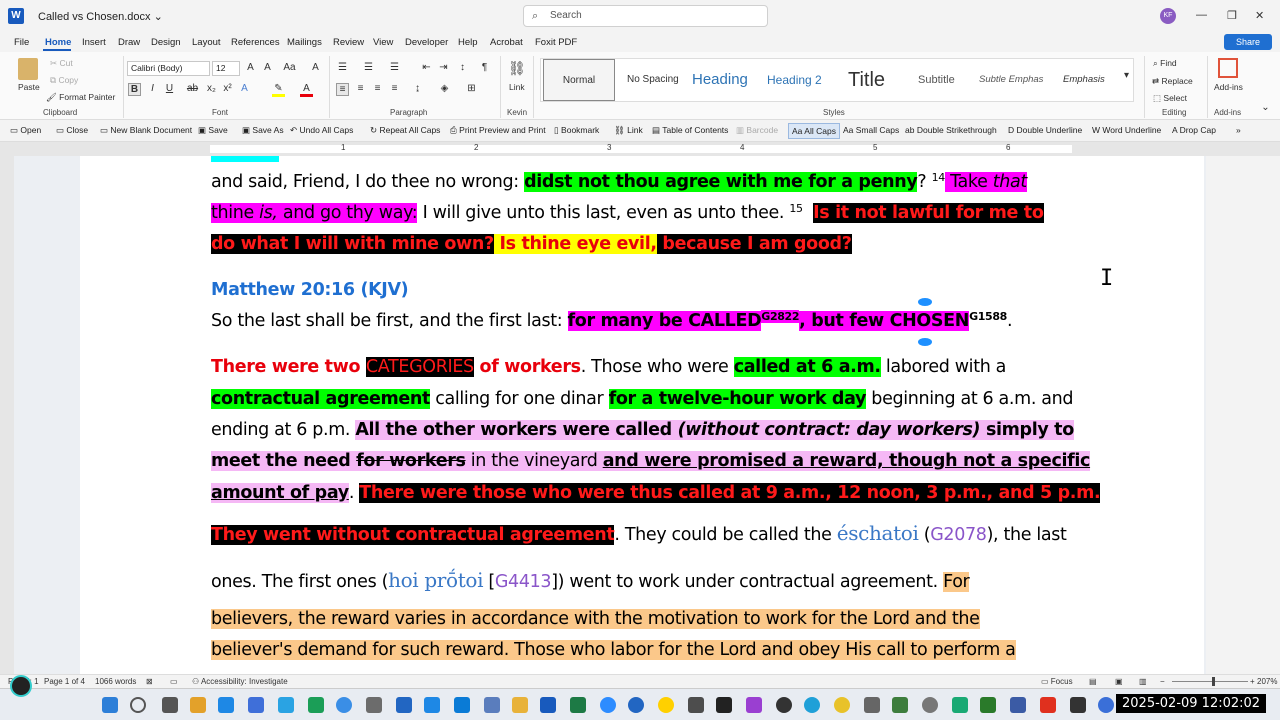  Describe the element at coordinates (1265, 107) in the screenshot. I see `collapse-ribbon-icon: ⌄` at that location.